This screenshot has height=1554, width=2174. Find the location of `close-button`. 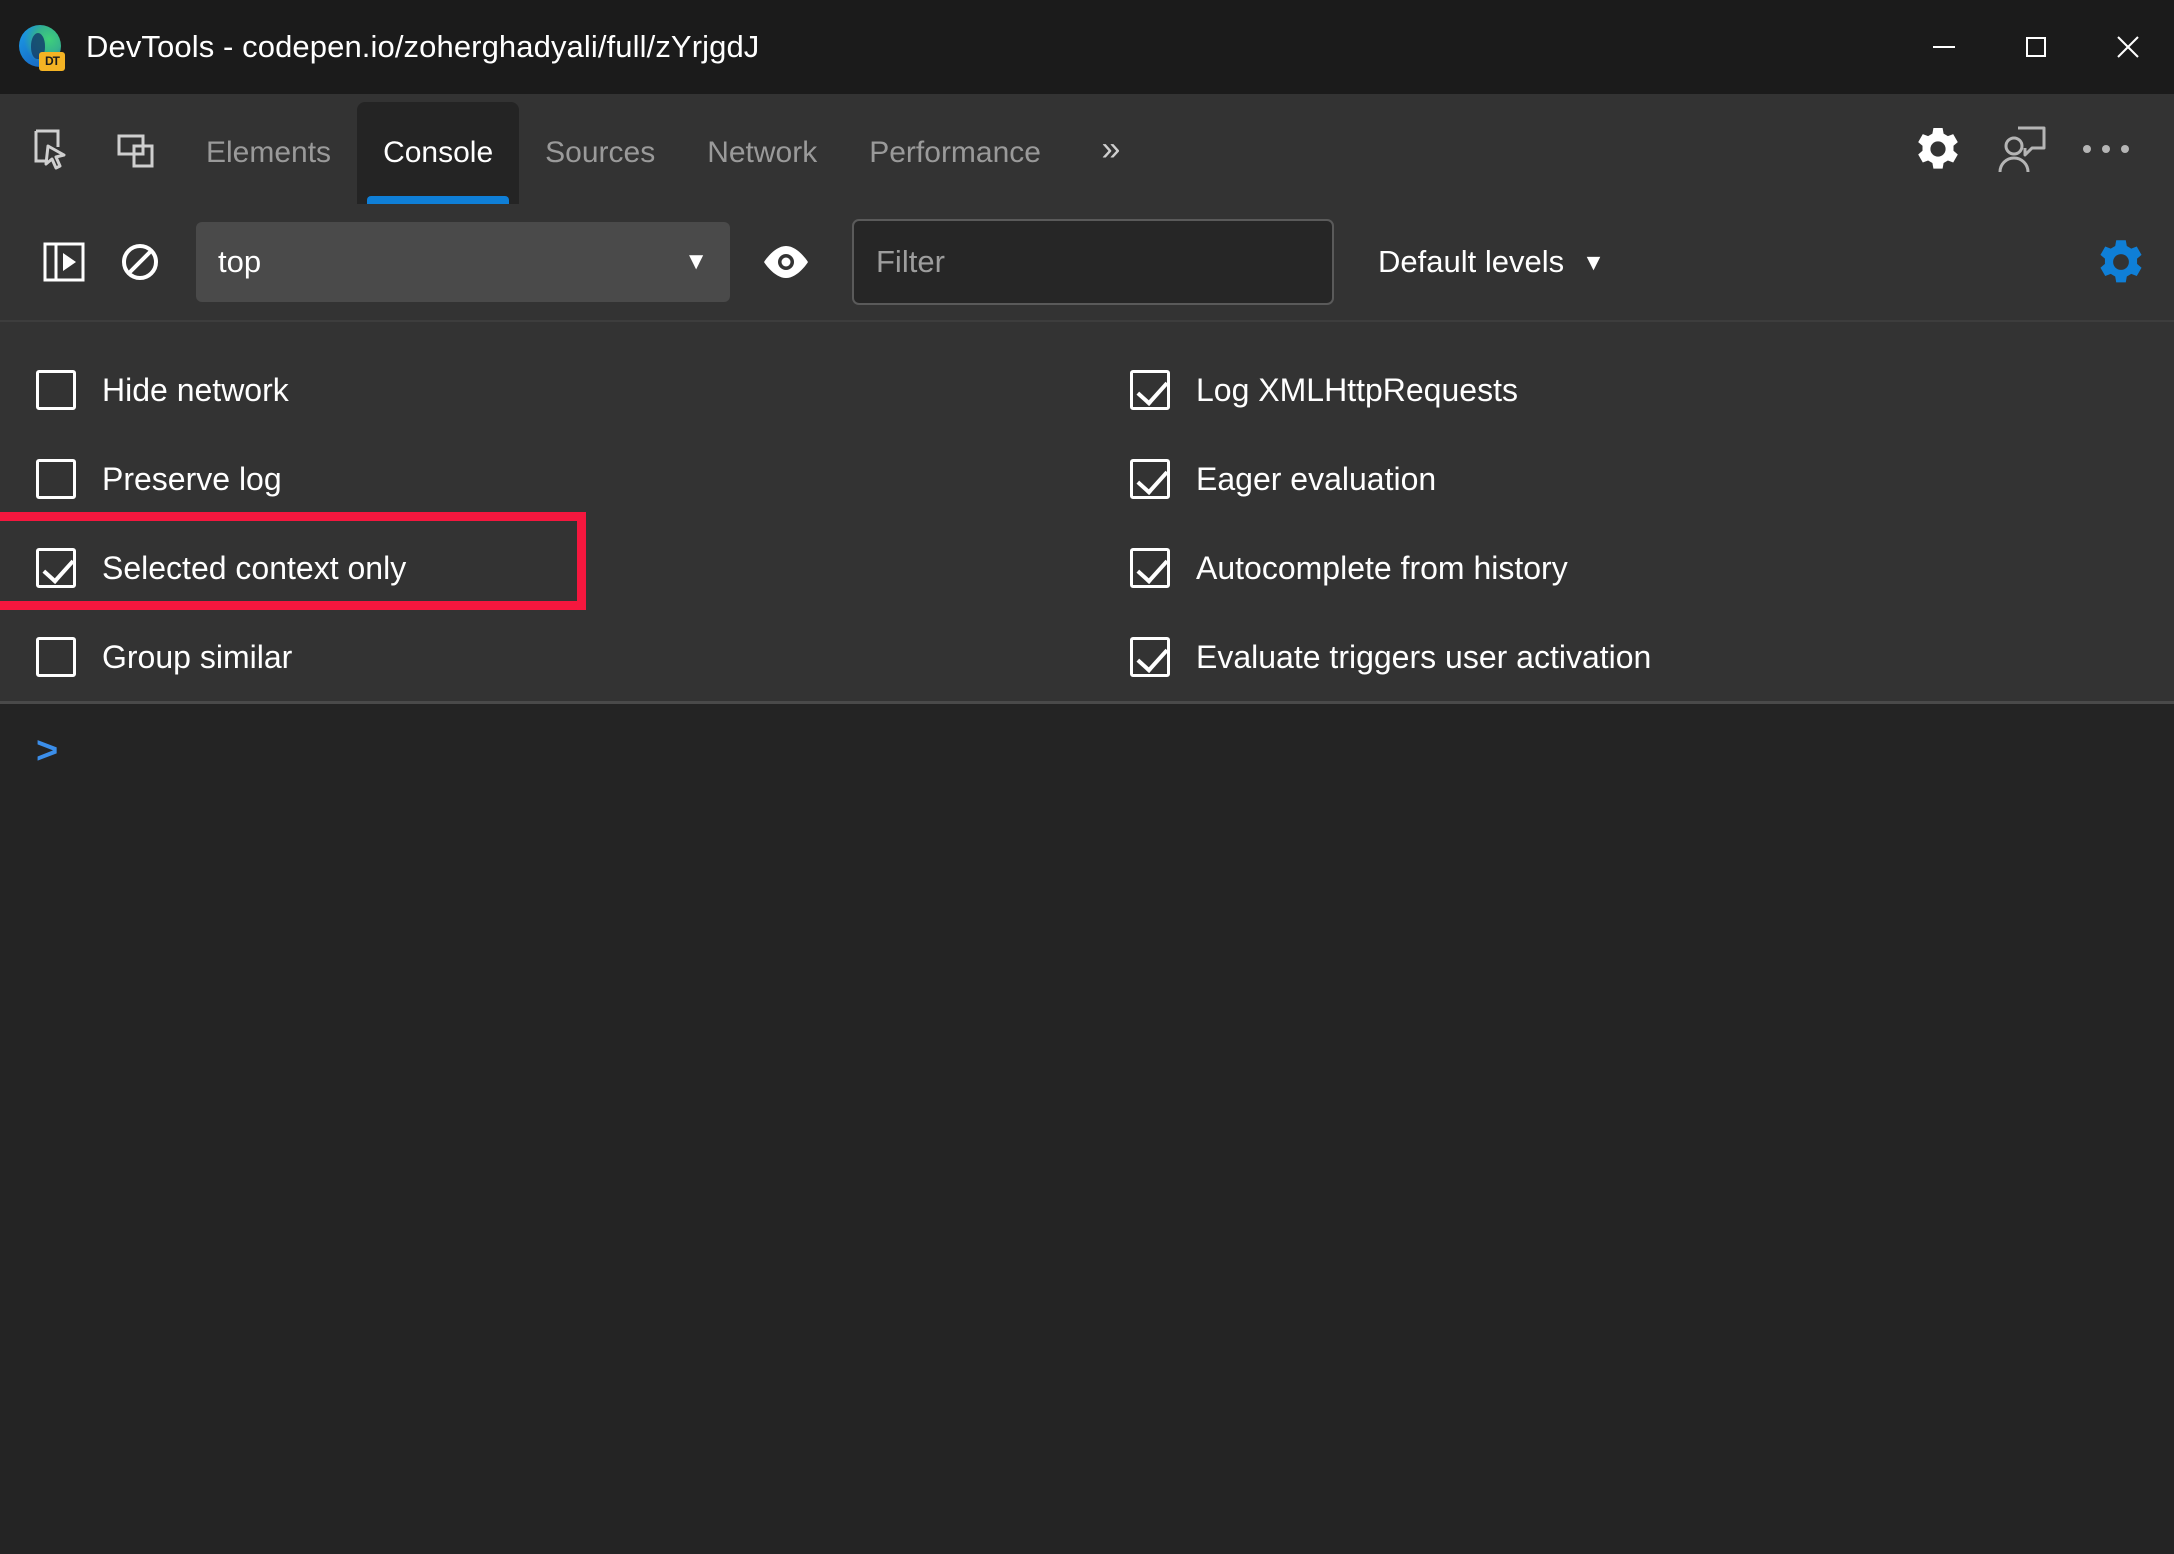

close-button is located at coordinates (2128, 47).